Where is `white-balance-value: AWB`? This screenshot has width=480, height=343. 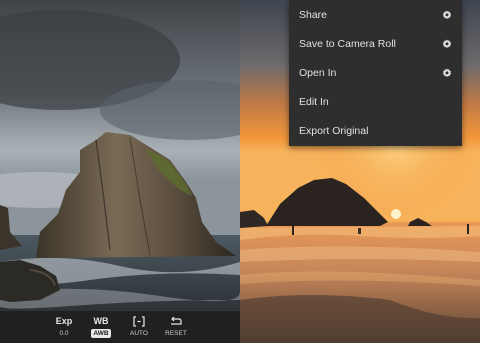
white-balance-value: AWB is located at coordinates (101, 333).